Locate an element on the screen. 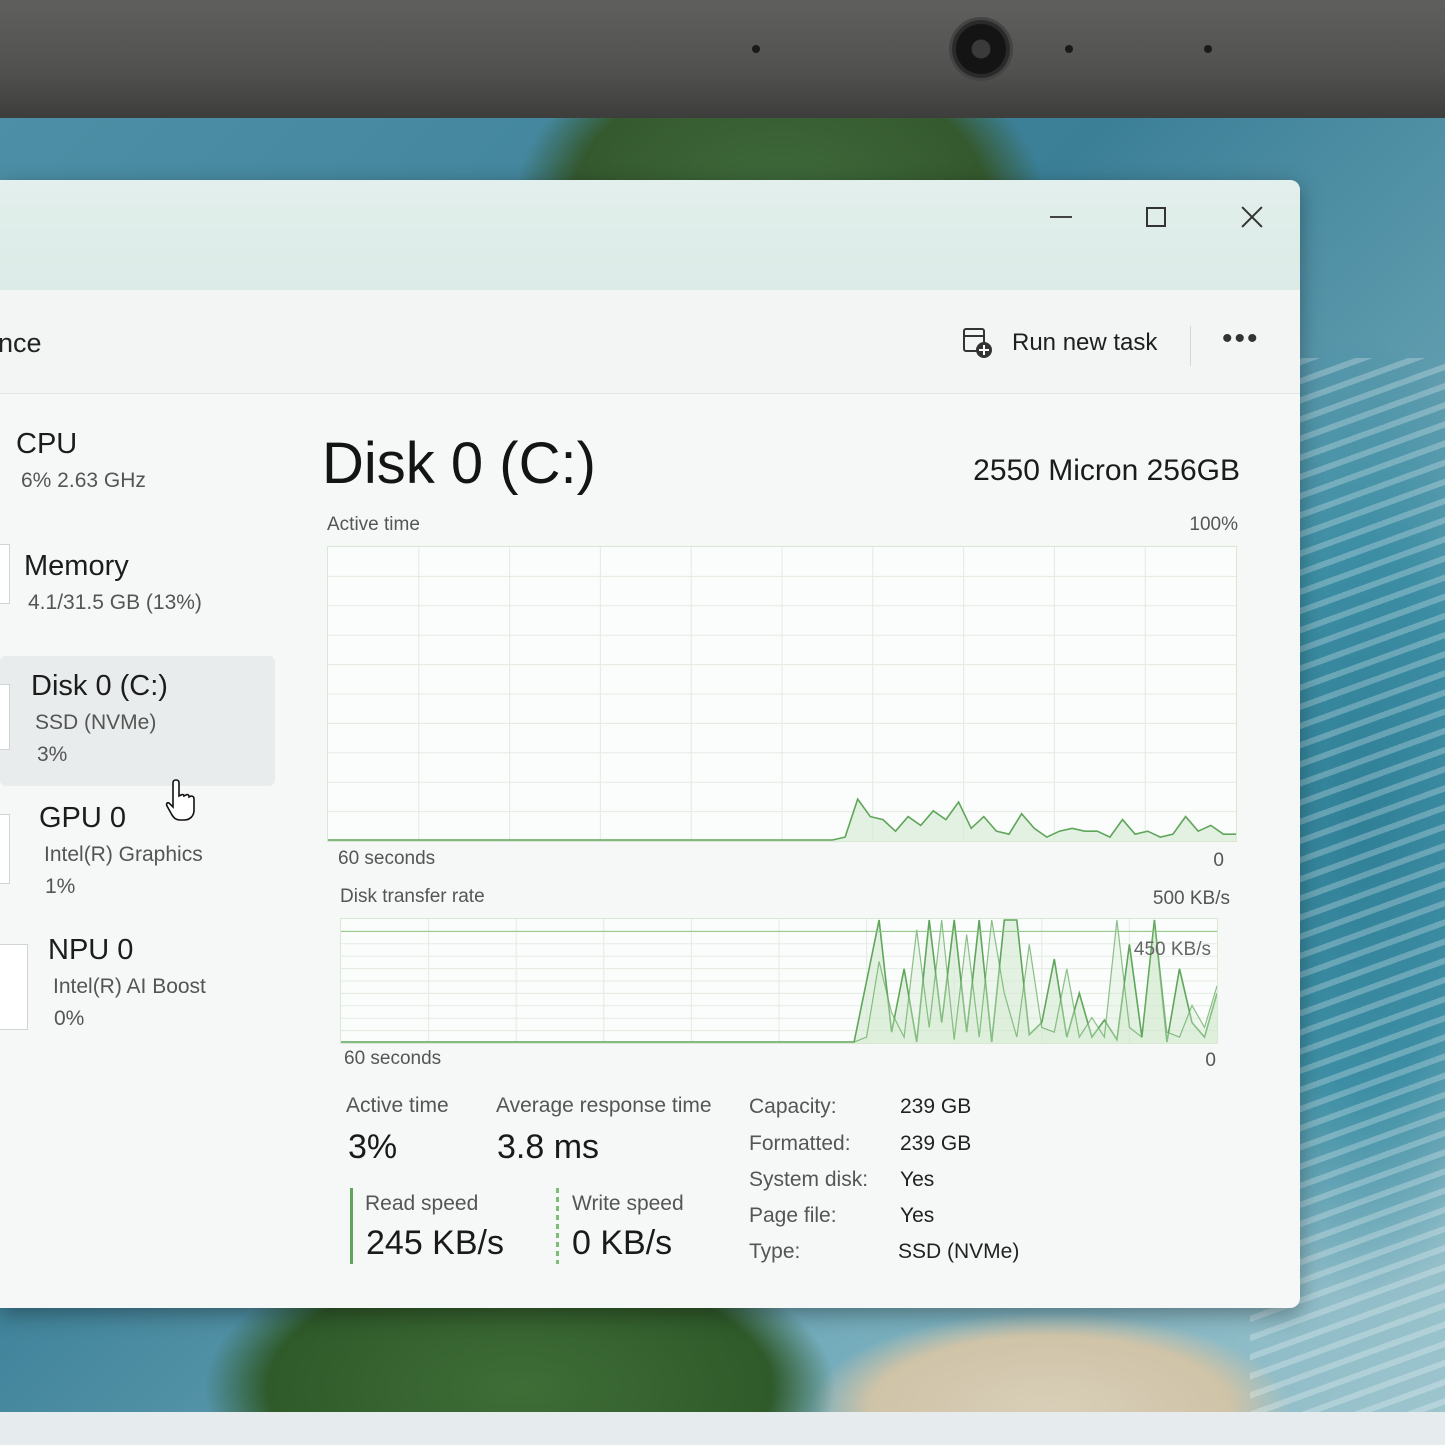 The width and height of the screenshot is (1445, 1445). active-time-stat-label: Active time is located at coordinates (397, 1105).